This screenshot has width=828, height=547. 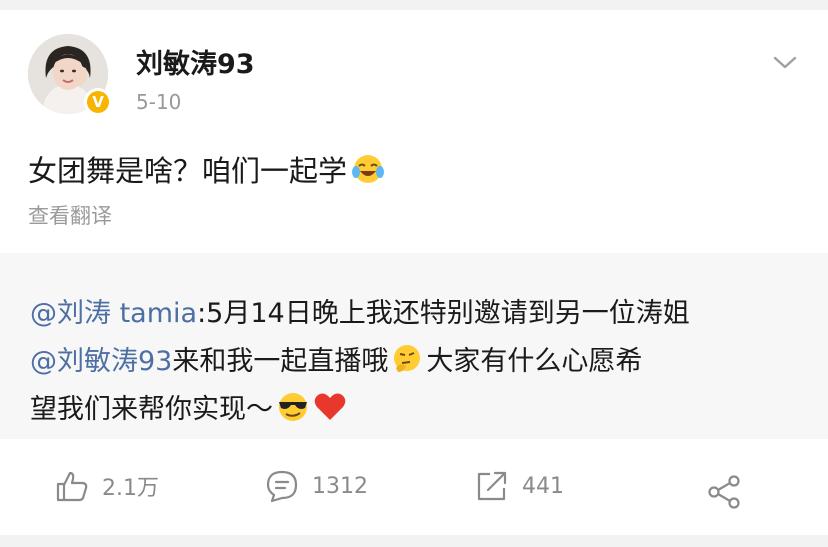 I want to click on comment-button: 1312, so click(x=316, y=486).